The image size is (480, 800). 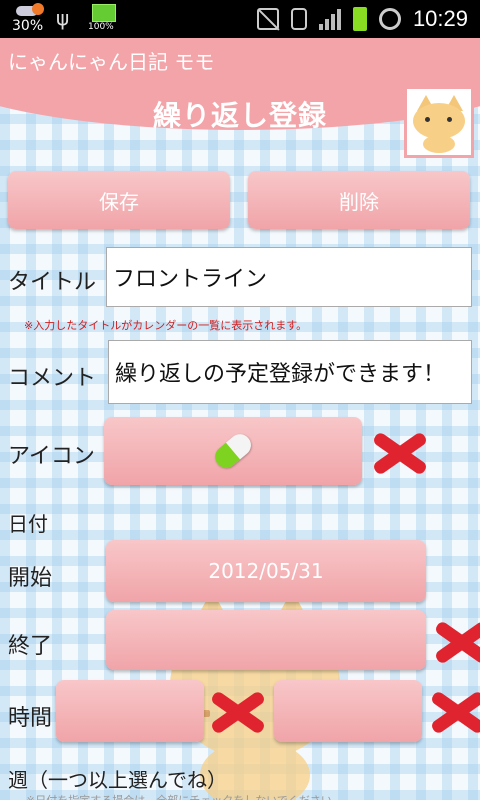 What do you see at coordinates (348, 711) in the screenshot?
I see `end-time-button` at bounding box center [348, 711].